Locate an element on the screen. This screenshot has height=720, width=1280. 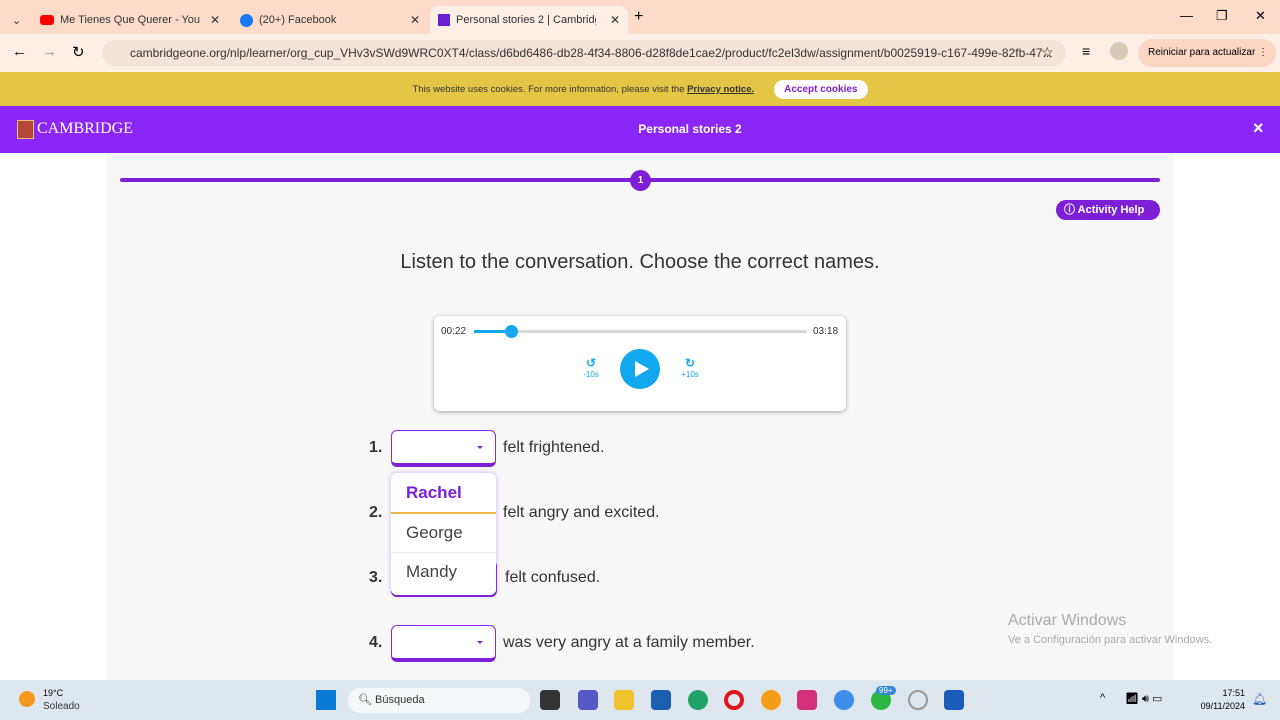
rewind-icon: ↺ is located at coordinates (591, 363).